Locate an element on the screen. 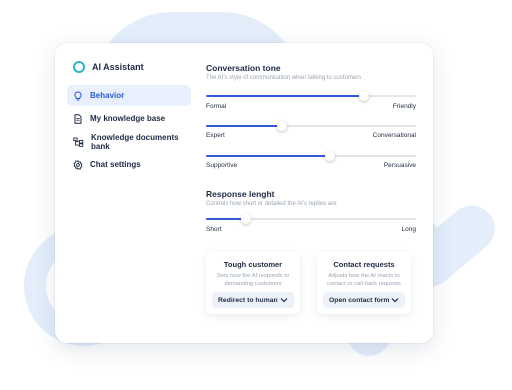  sidebar-item-knowledge-base: My knowledge base is located at coordinates (129, 118).